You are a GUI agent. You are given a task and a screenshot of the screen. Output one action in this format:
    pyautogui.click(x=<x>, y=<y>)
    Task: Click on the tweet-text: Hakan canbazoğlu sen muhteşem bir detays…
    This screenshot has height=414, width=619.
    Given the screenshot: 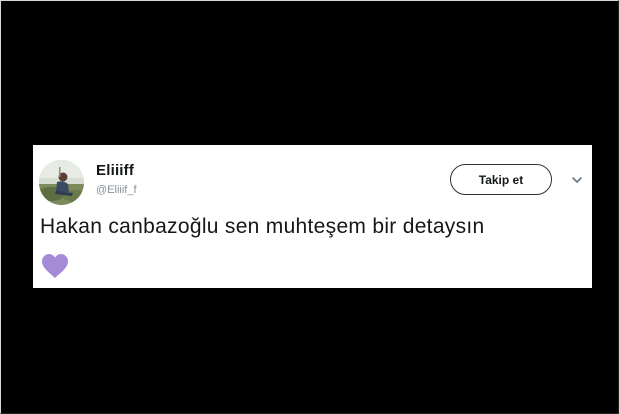 What is the action you would take?
    pyautogui.click(x=262, y=226)
    